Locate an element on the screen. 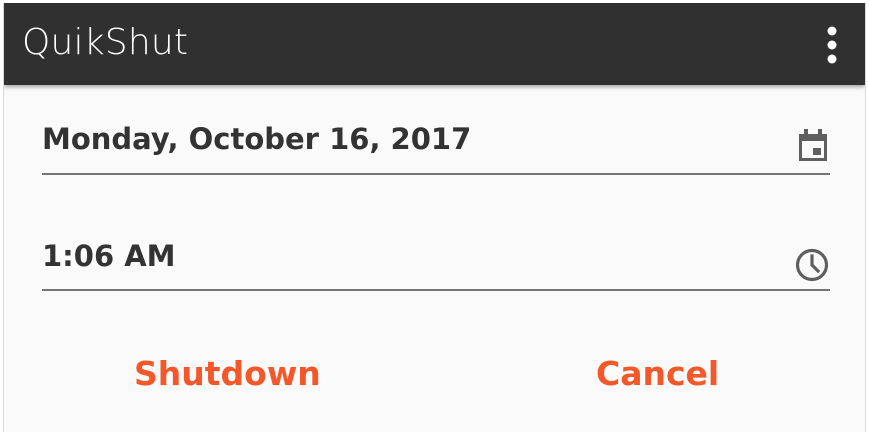  date-picker-field: Monday, October 16, 2017 is located at coordinates (436, 143).